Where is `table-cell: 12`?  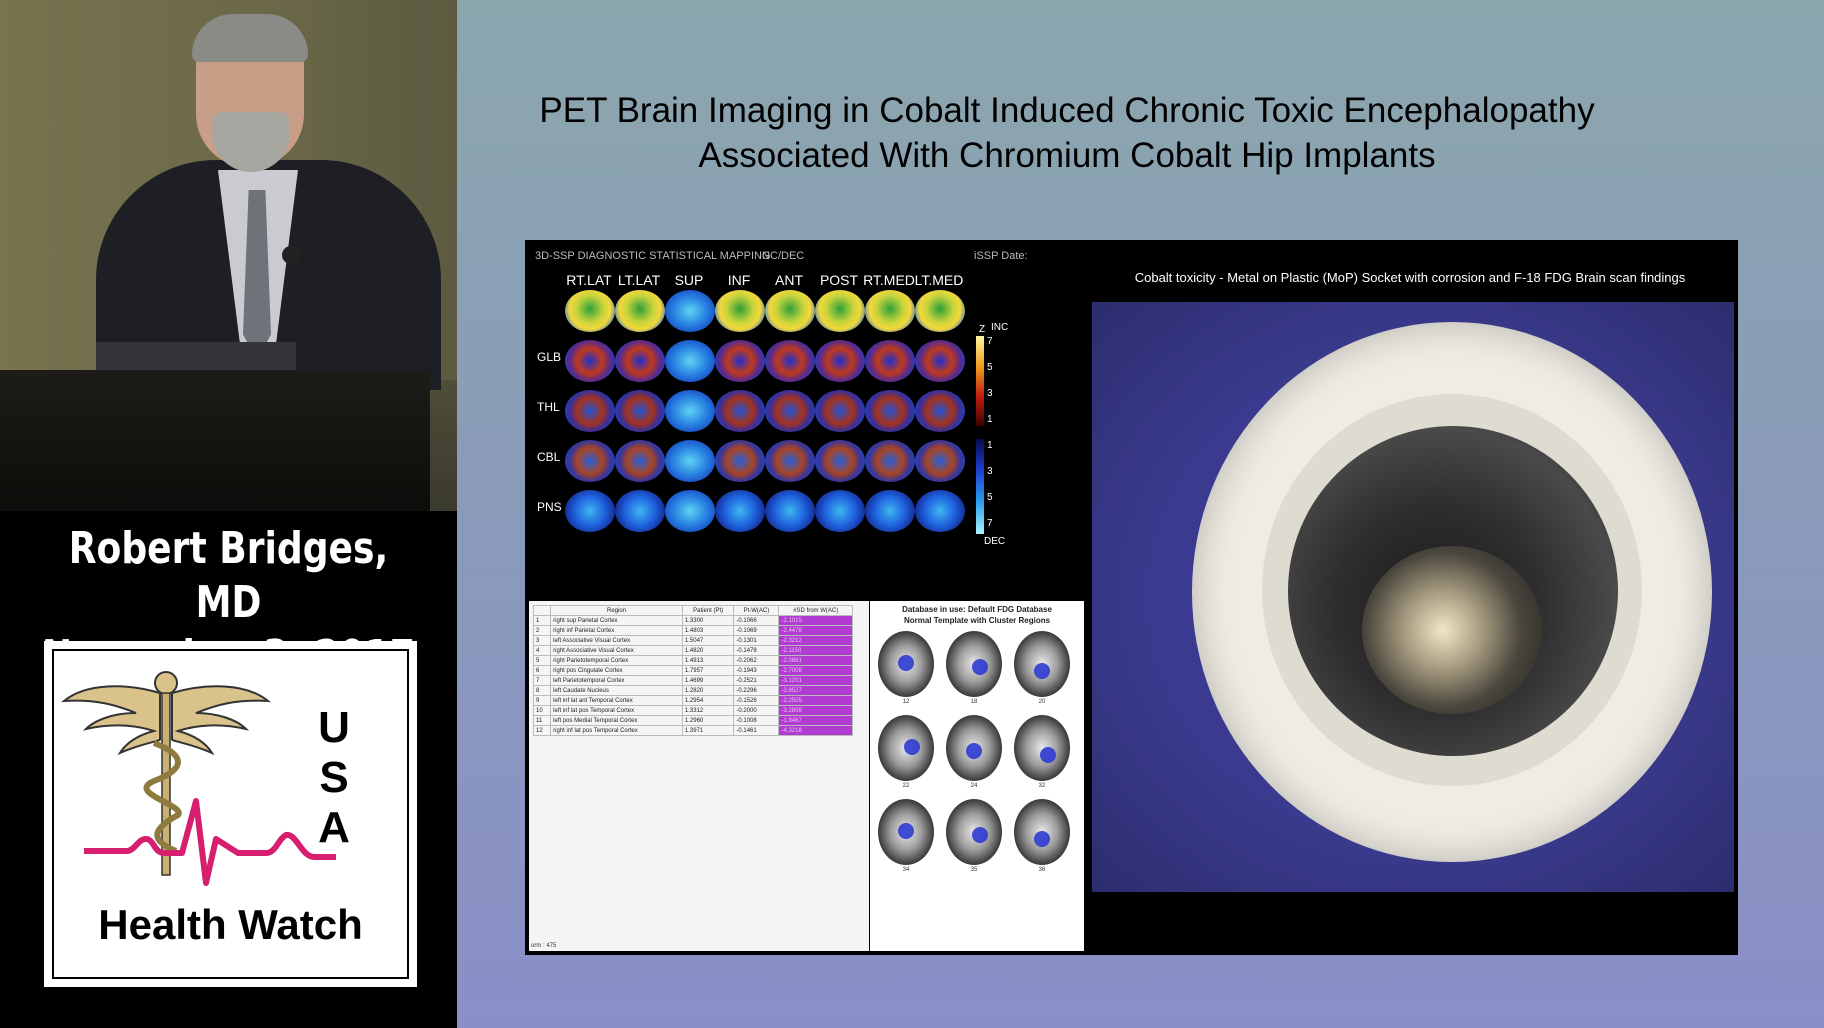 table-cell: 12 is located at coordinates (542, 730).